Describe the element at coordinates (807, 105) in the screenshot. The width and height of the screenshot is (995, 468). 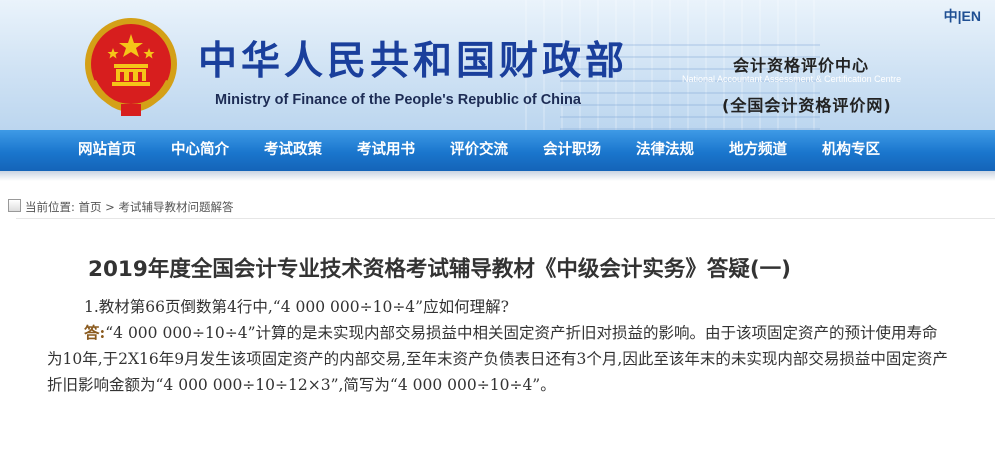
I see `center-network-name: (全国会计资格评价网)` at that location.